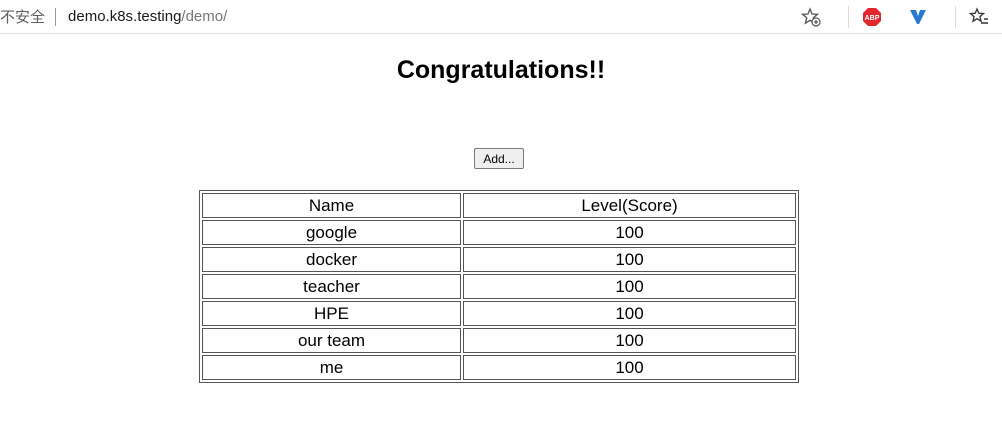 The image size is (1002, 422). I want to click on cell-name: our team, so click(331, 340).